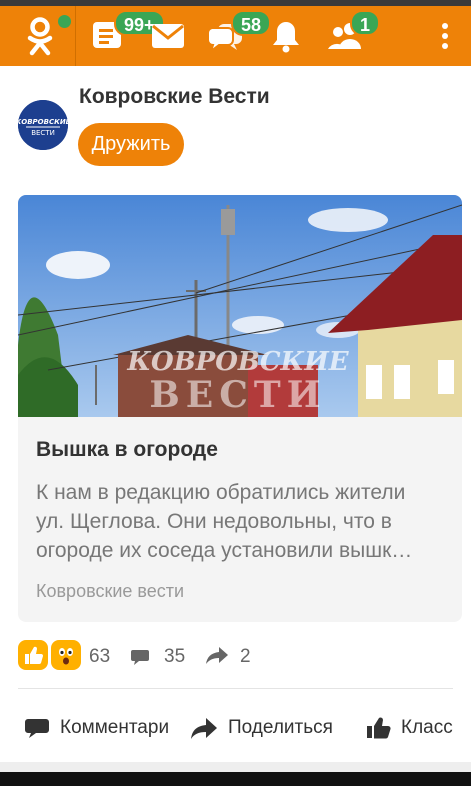 This screenshot has width=471, height=786. I want to click on avatar-text-top: КОВРОВСКИЕ, so click(43, 122).